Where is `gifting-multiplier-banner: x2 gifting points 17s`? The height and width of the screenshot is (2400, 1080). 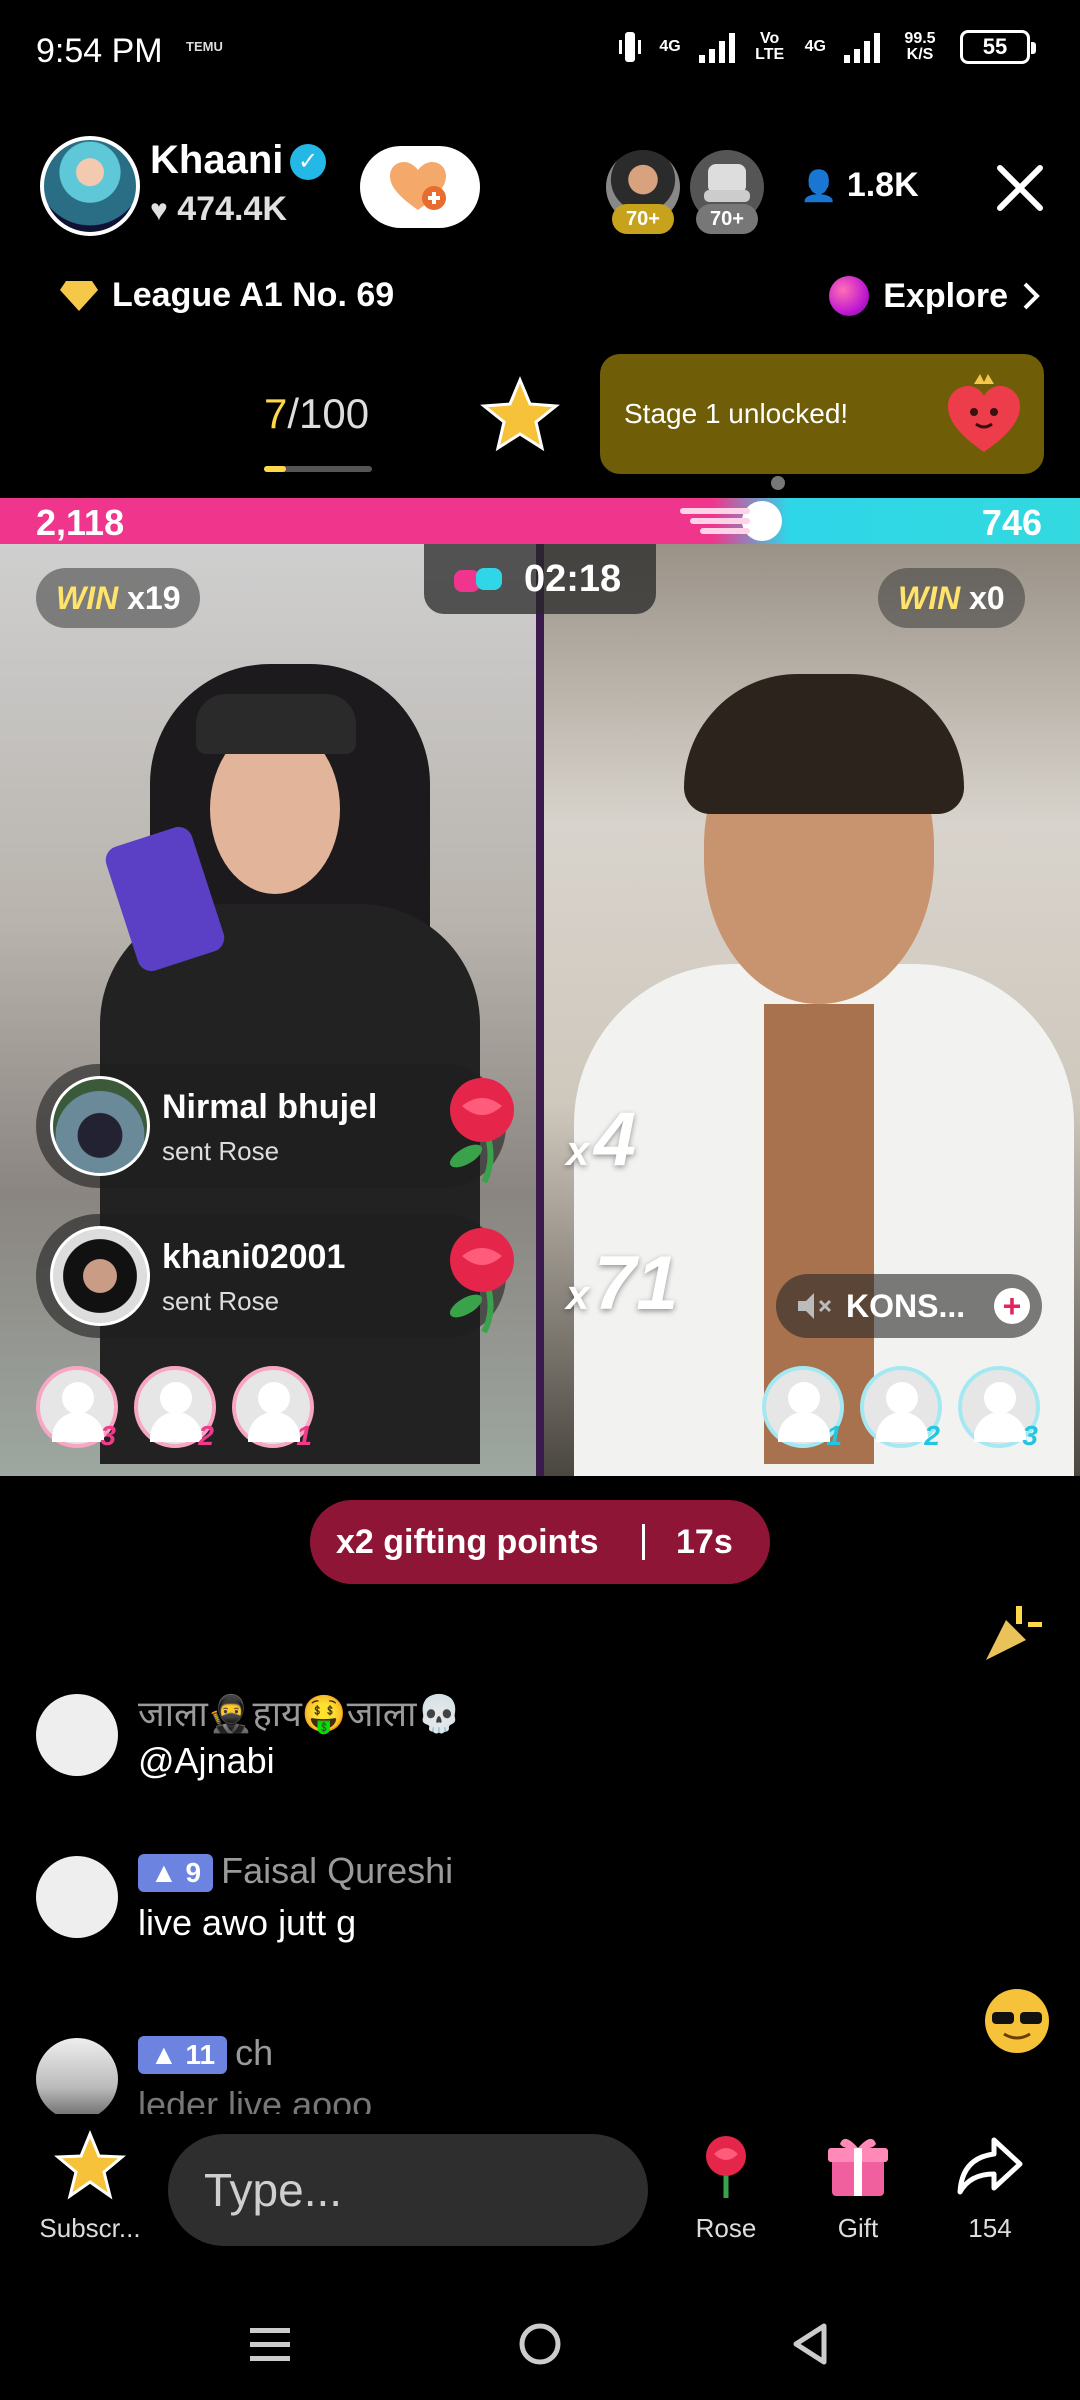 gifting-multiplier-banner: x2 gifting points 17s is located at coordinates (540, 1542).